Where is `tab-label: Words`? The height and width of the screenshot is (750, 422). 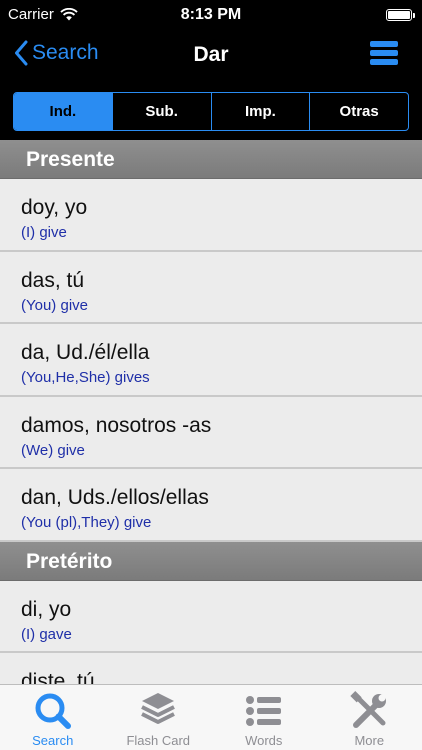 tab-label: Words is located at coordinates (264, 740).